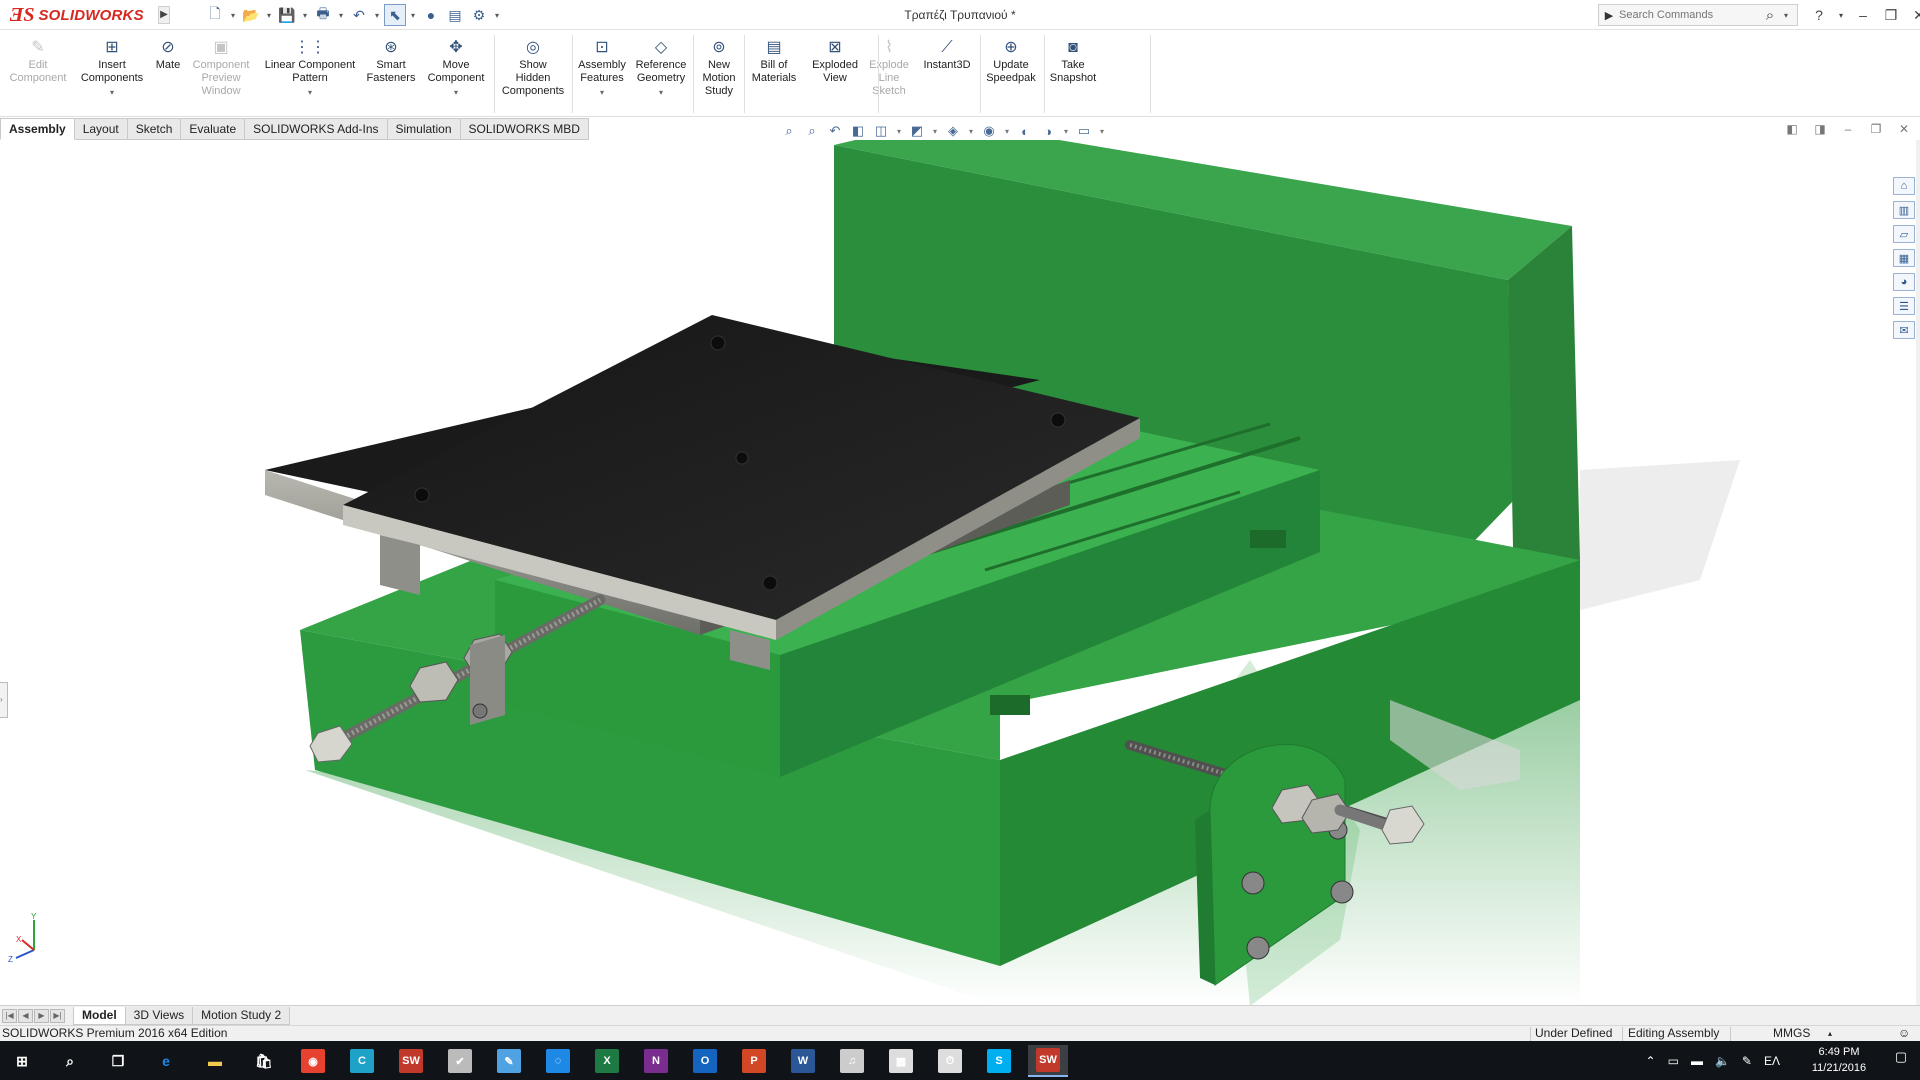 This screenshot has width=1920, height=1080. Describe the element at coordinates (112, 77) in the screenshot. I see `insert-components-button: ⊞ Insert Components ▾` at that location.